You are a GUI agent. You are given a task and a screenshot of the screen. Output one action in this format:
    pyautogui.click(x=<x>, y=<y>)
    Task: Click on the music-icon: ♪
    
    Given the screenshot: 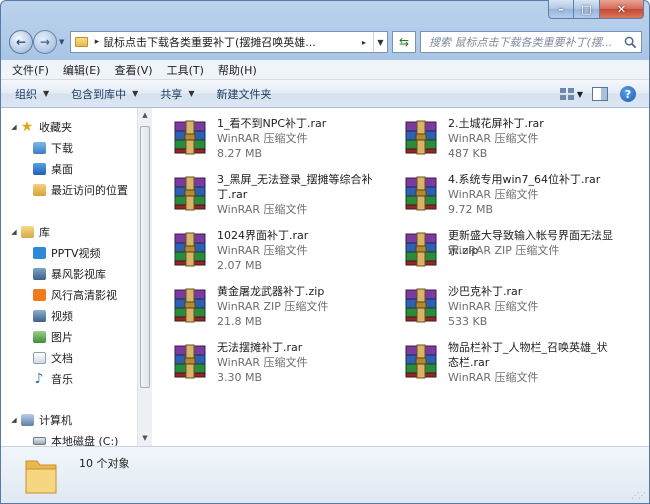 What is the action you would take?
    pyautogui.click(x=39, y=379)
    